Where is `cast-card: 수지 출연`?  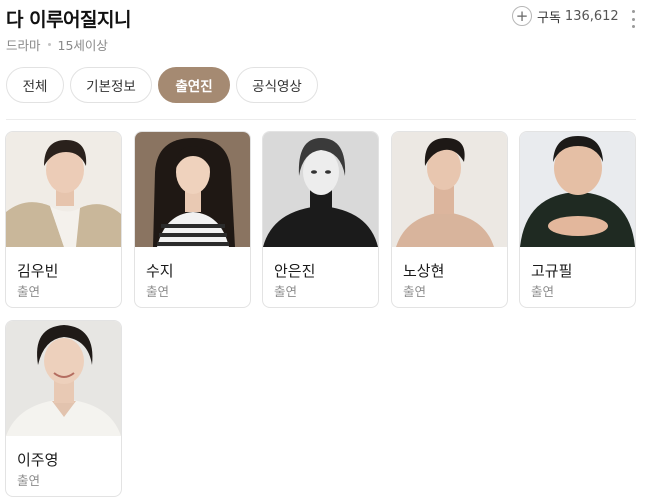
cast-card: 수지 출연 is located at coordinates (192, 219).